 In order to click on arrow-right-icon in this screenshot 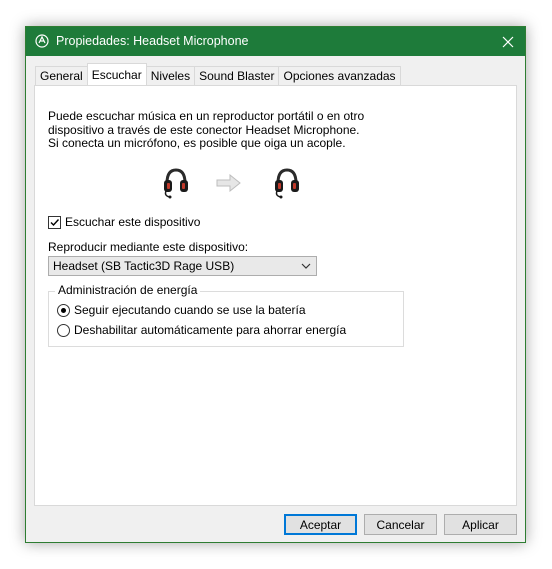, I will do `click(228, 183)`.